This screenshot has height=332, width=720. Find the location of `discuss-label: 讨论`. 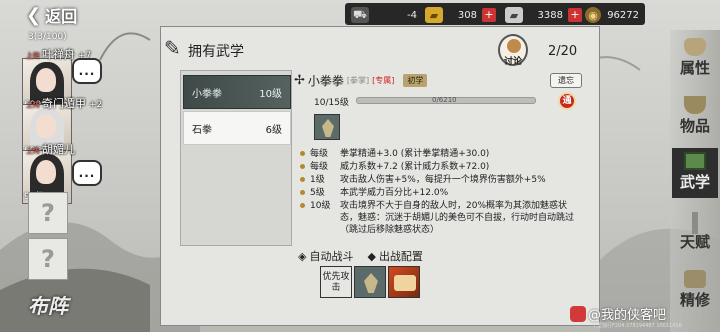

discuss-label: 讨论 is located at coordinates (512, 62).